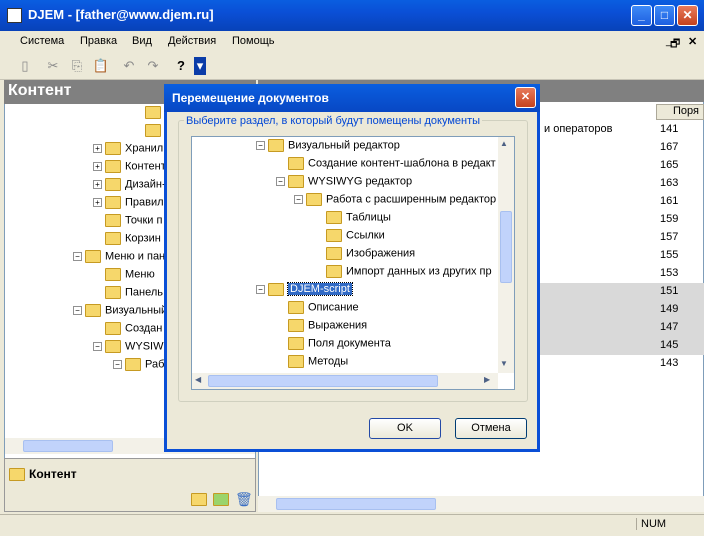  What do you see at coordinates (129, 66) in the screenshot?
I see `undo-icon: ↶` at bounding box center [129, 66].